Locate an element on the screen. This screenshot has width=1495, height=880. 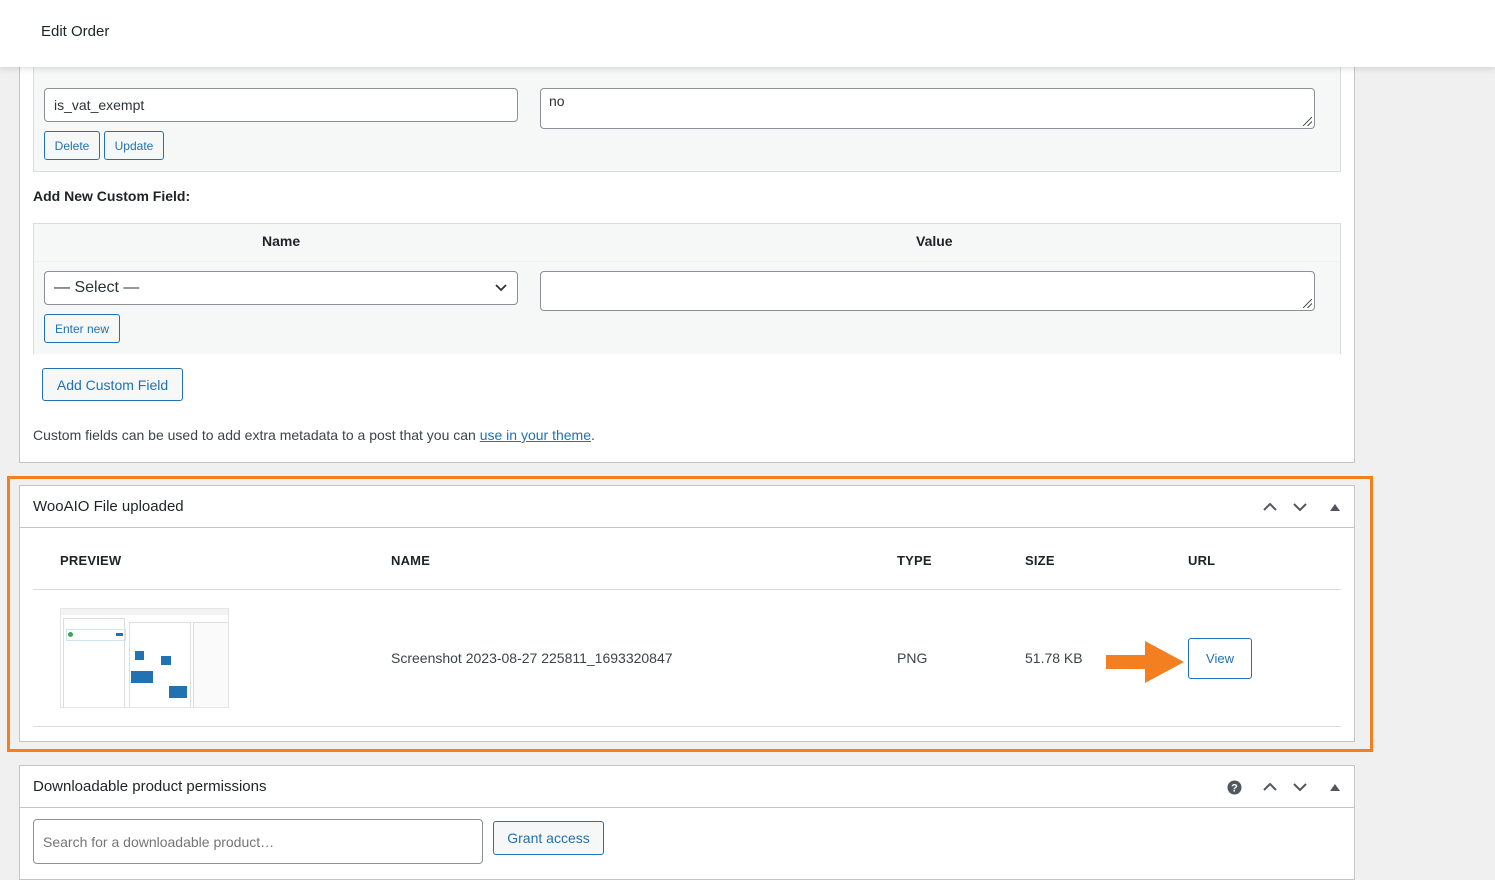
view-file-button: View is located at coordinates (1220, 658).